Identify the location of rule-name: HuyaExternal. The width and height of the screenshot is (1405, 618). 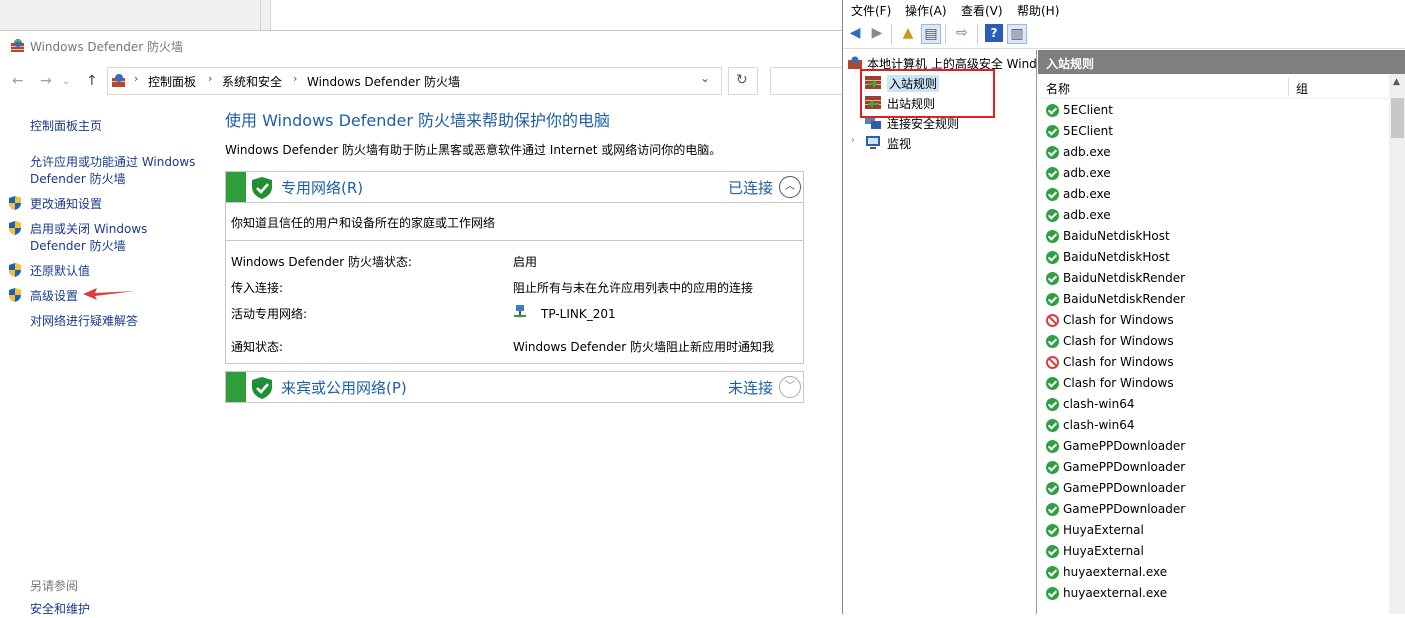
(1103, 551).